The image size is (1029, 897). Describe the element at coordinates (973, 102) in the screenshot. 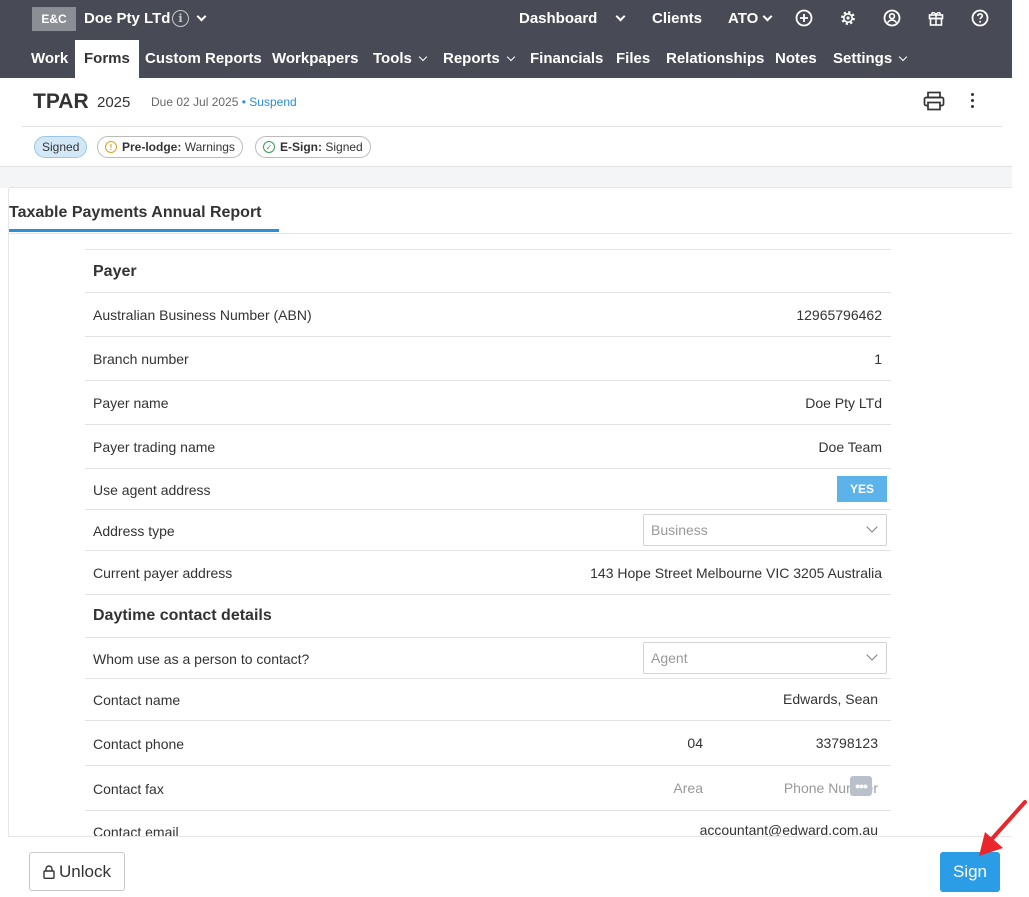

I see `more-options-icon` at that location.